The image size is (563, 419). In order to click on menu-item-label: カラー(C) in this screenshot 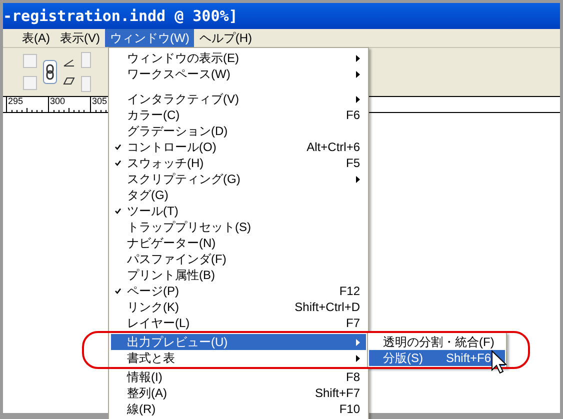, I will do `click(153, 115)`.